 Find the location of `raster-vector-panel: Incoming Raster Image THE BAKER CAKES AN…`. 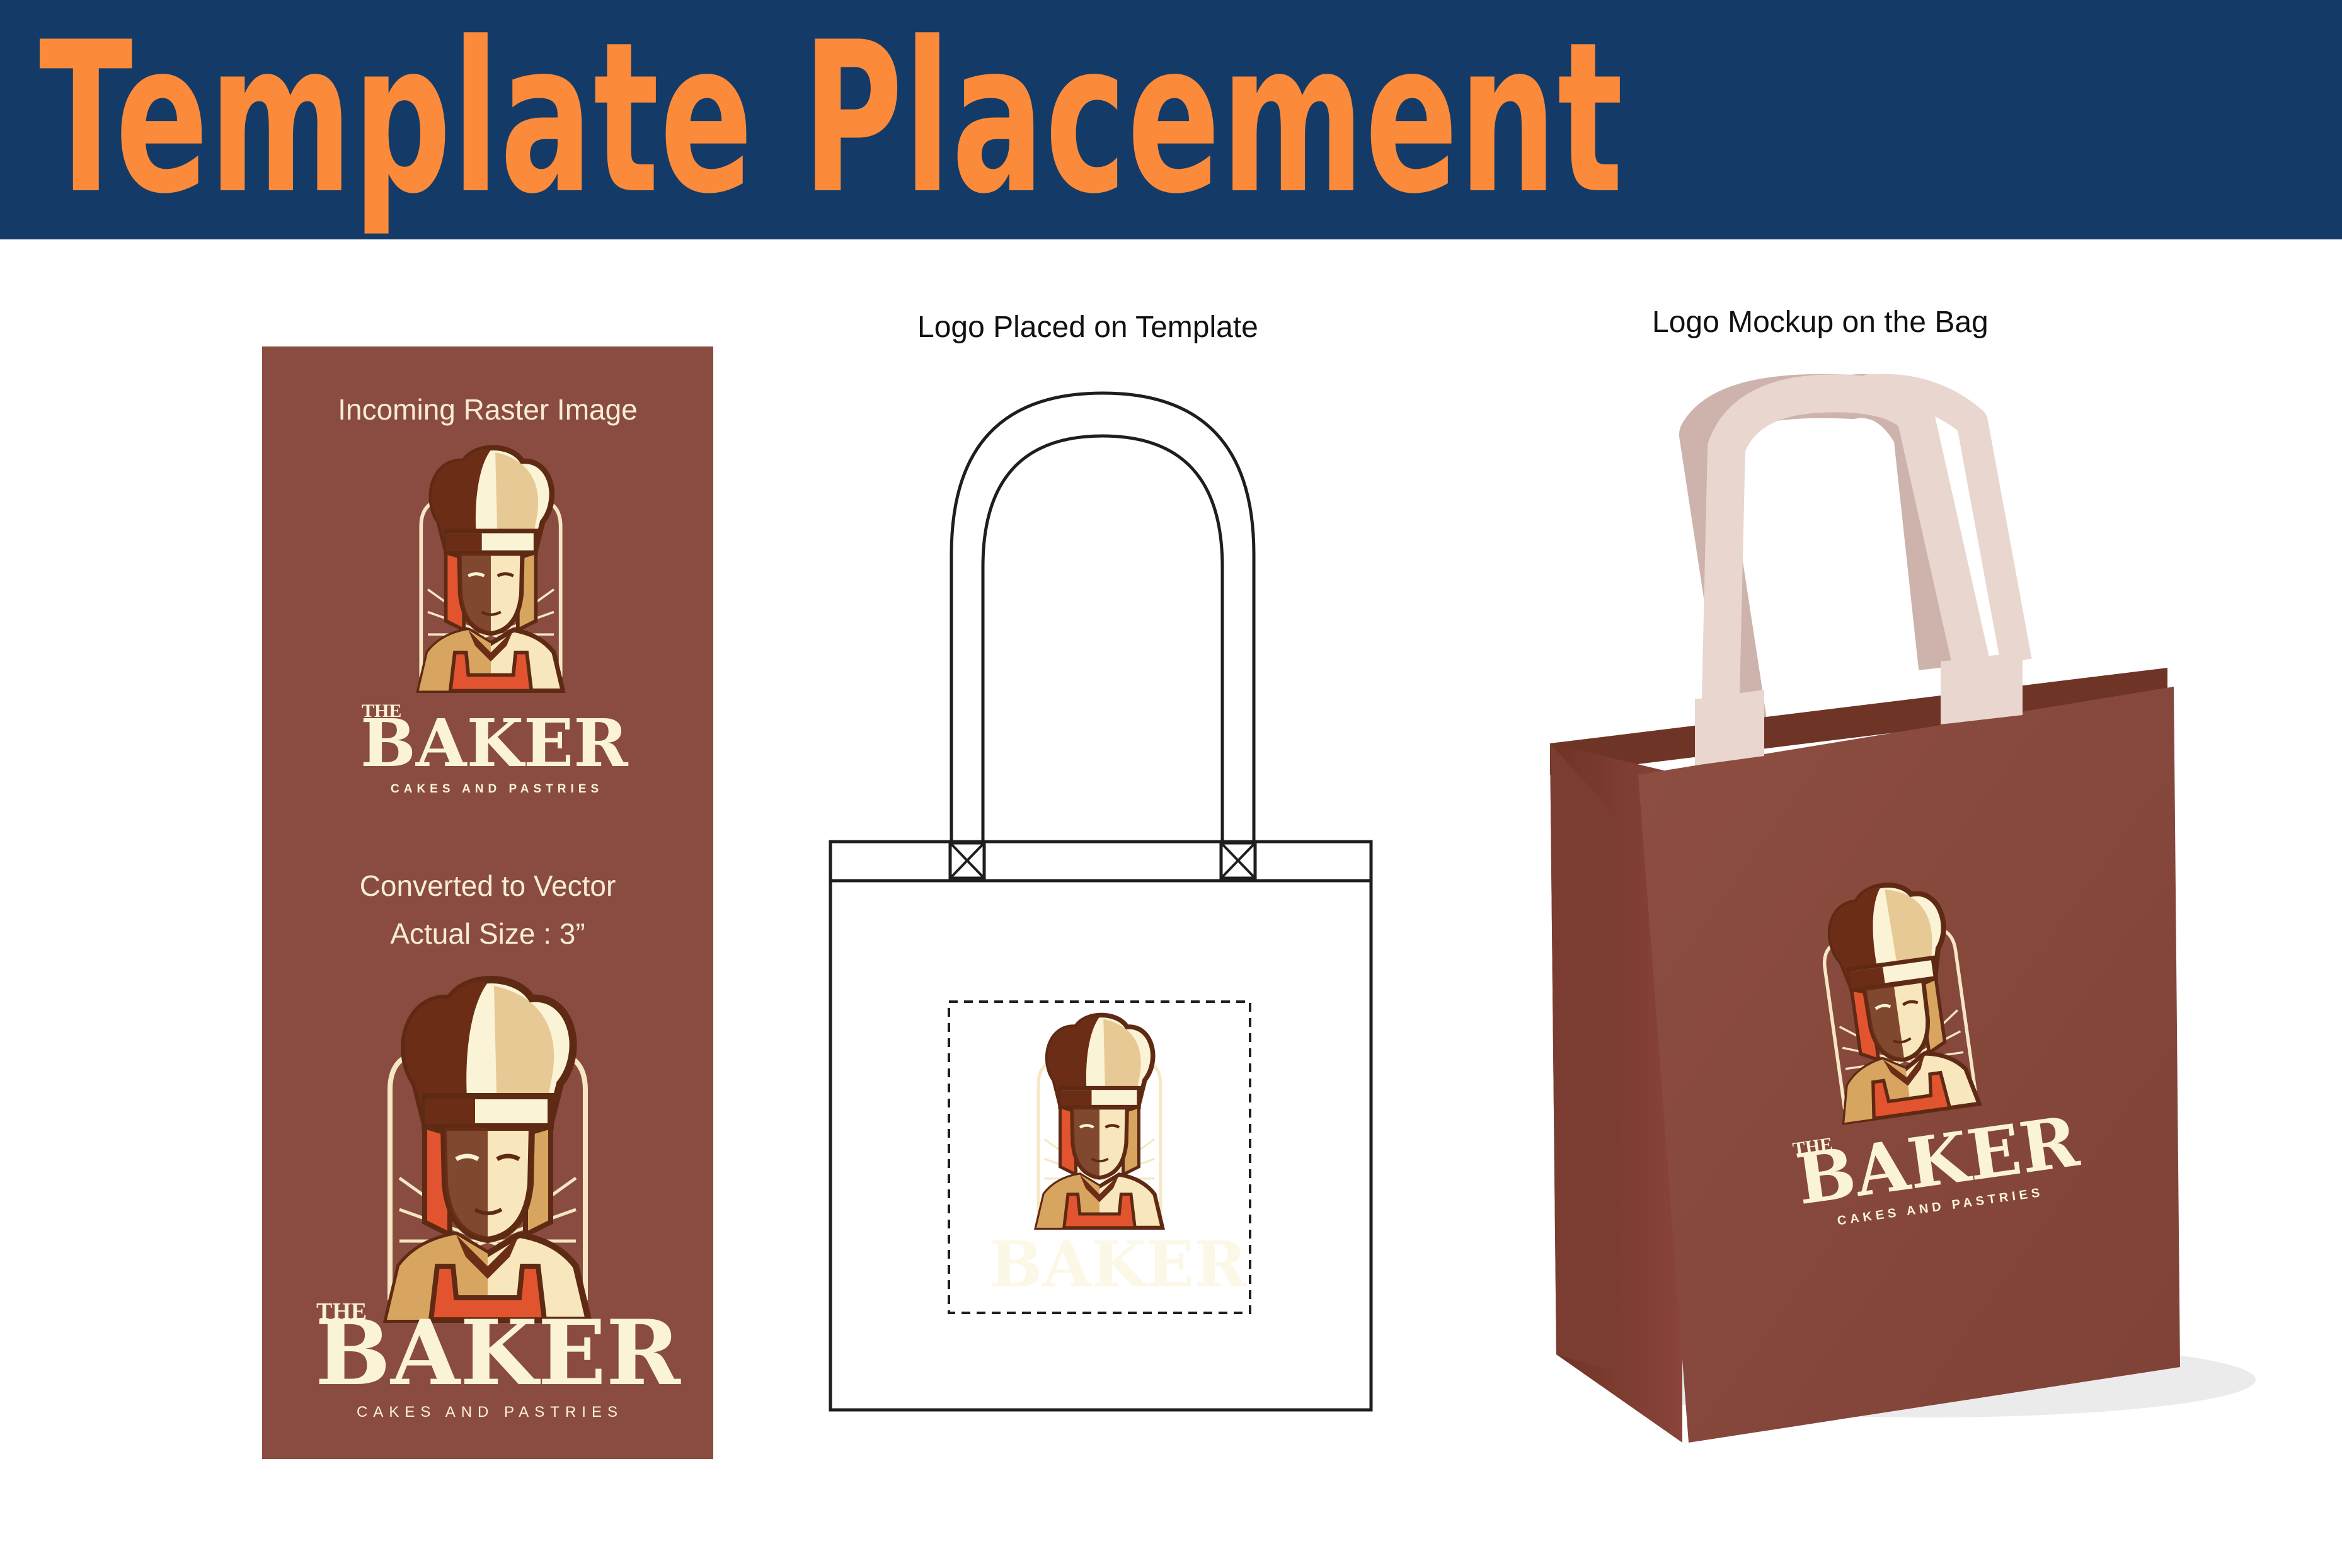

raster-vector-panel: Incoming Raster Image THE BAKER CAKES AN… is located at coordinates (487, 902).